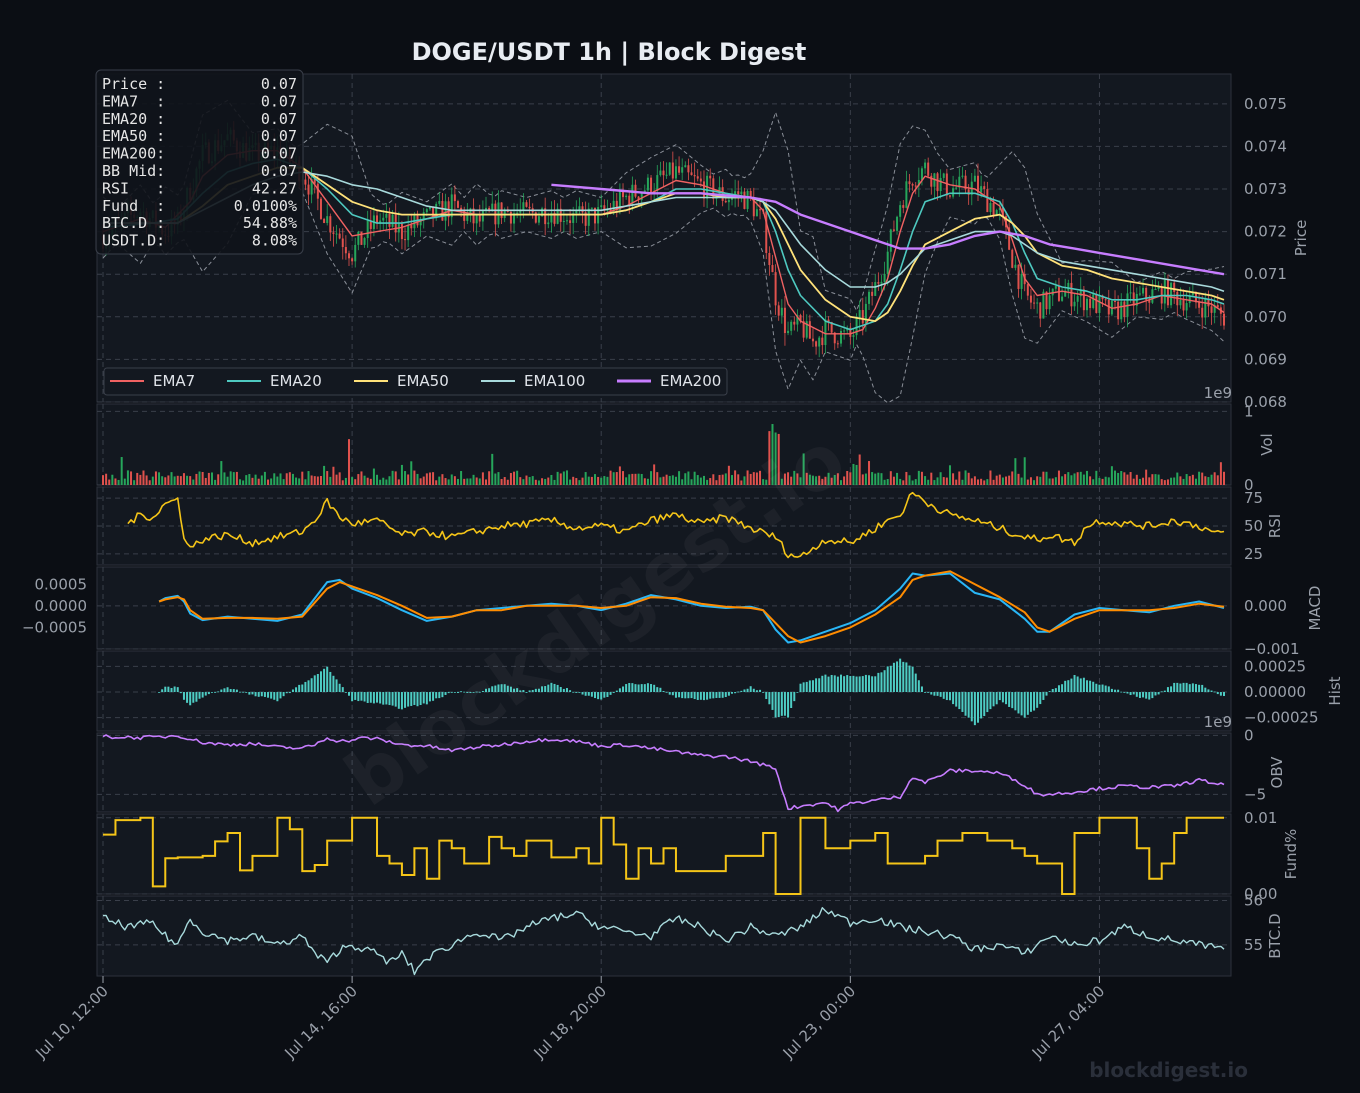 The width and height of the screenshot is (1360, 1093). Describe the element at coordinates (1267, 444) in the screenshot. I see `y-axis-label: Vol` at that location.